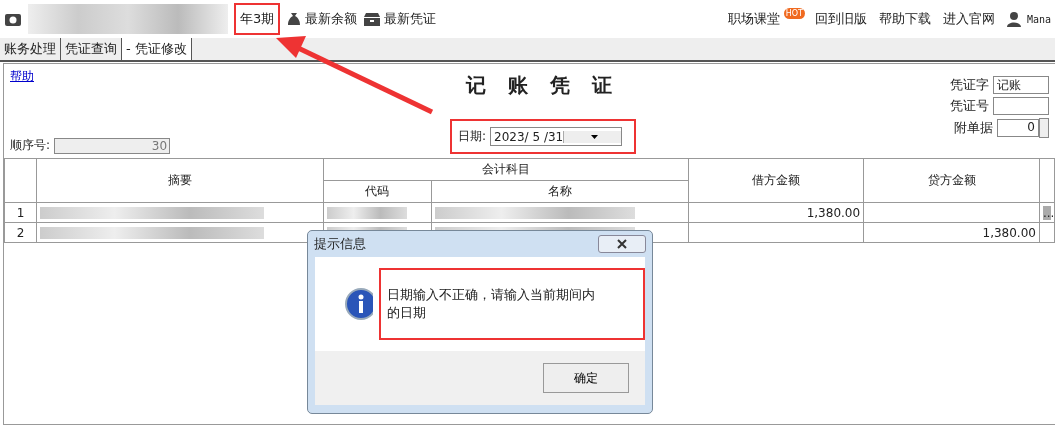 The width and height of the screenshot is (1055, 430). What do you see at coordinates (969, 85) in the screenshot?
I see `field-label: 凭证字` at bounding box center [969, 85].